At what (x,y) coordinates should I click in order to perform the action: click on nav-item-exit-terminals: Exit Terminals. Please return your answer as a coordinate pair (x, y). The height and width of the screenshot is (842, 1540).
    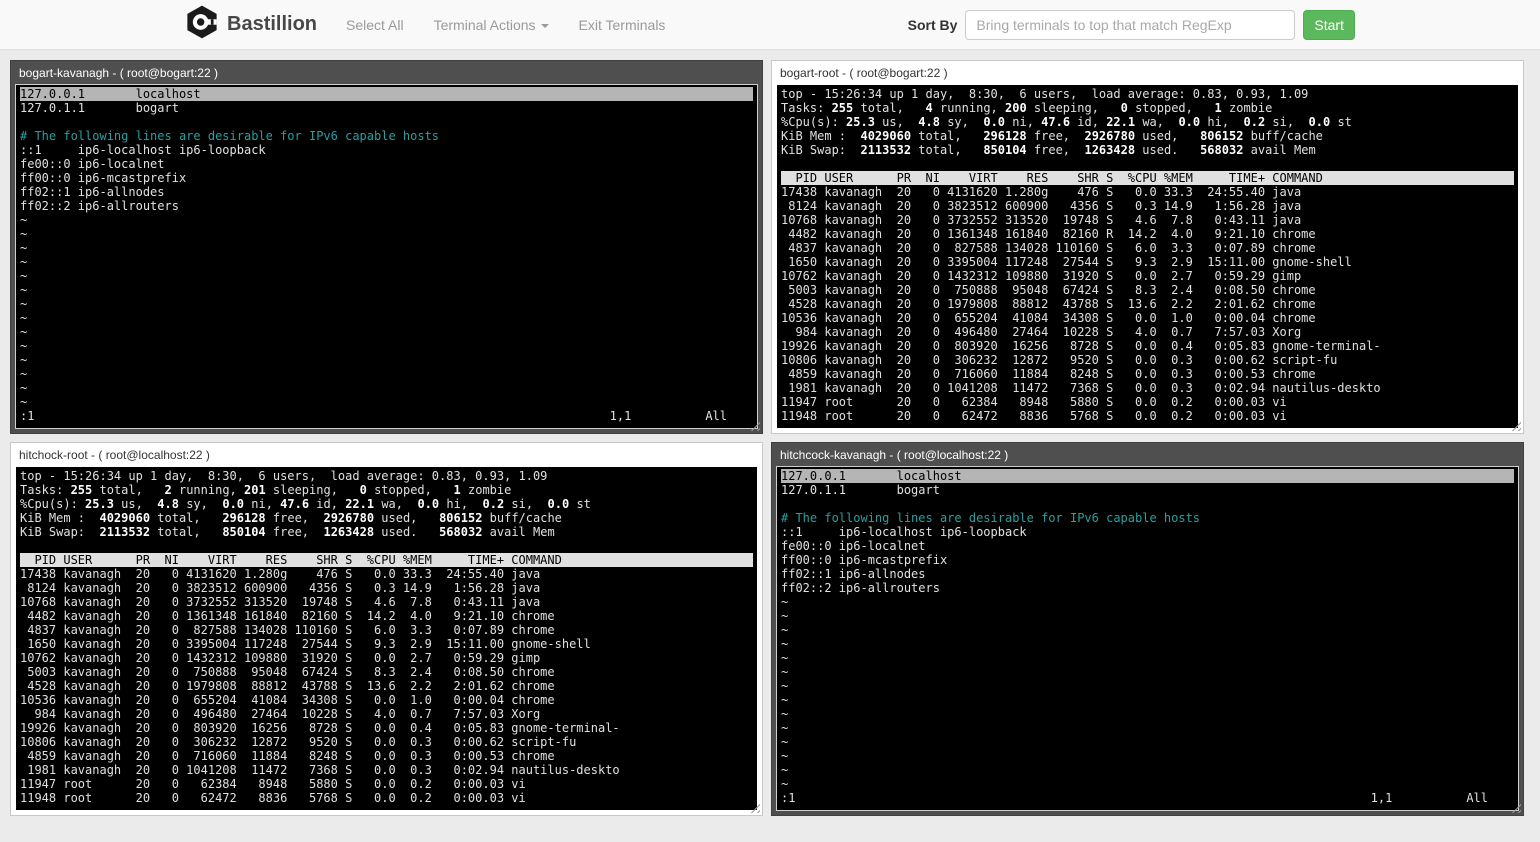
    Looking at the image, I should click on (622, 25).